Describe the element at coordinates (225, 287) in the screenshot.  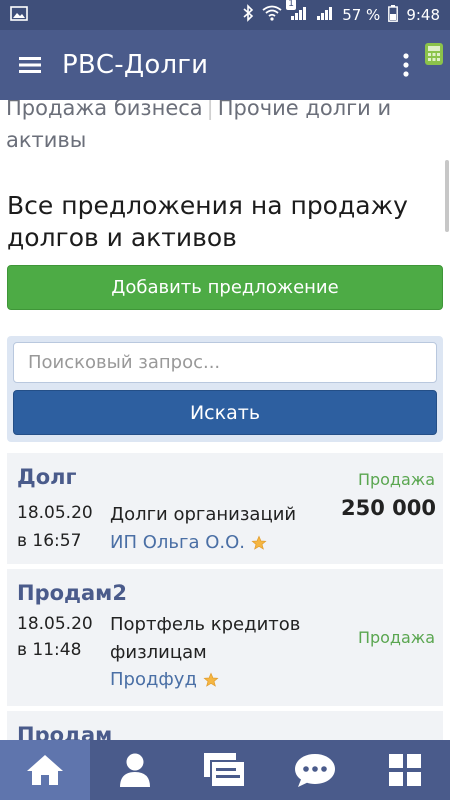
I see `add-offer-button: Добавить предложение` at that location.